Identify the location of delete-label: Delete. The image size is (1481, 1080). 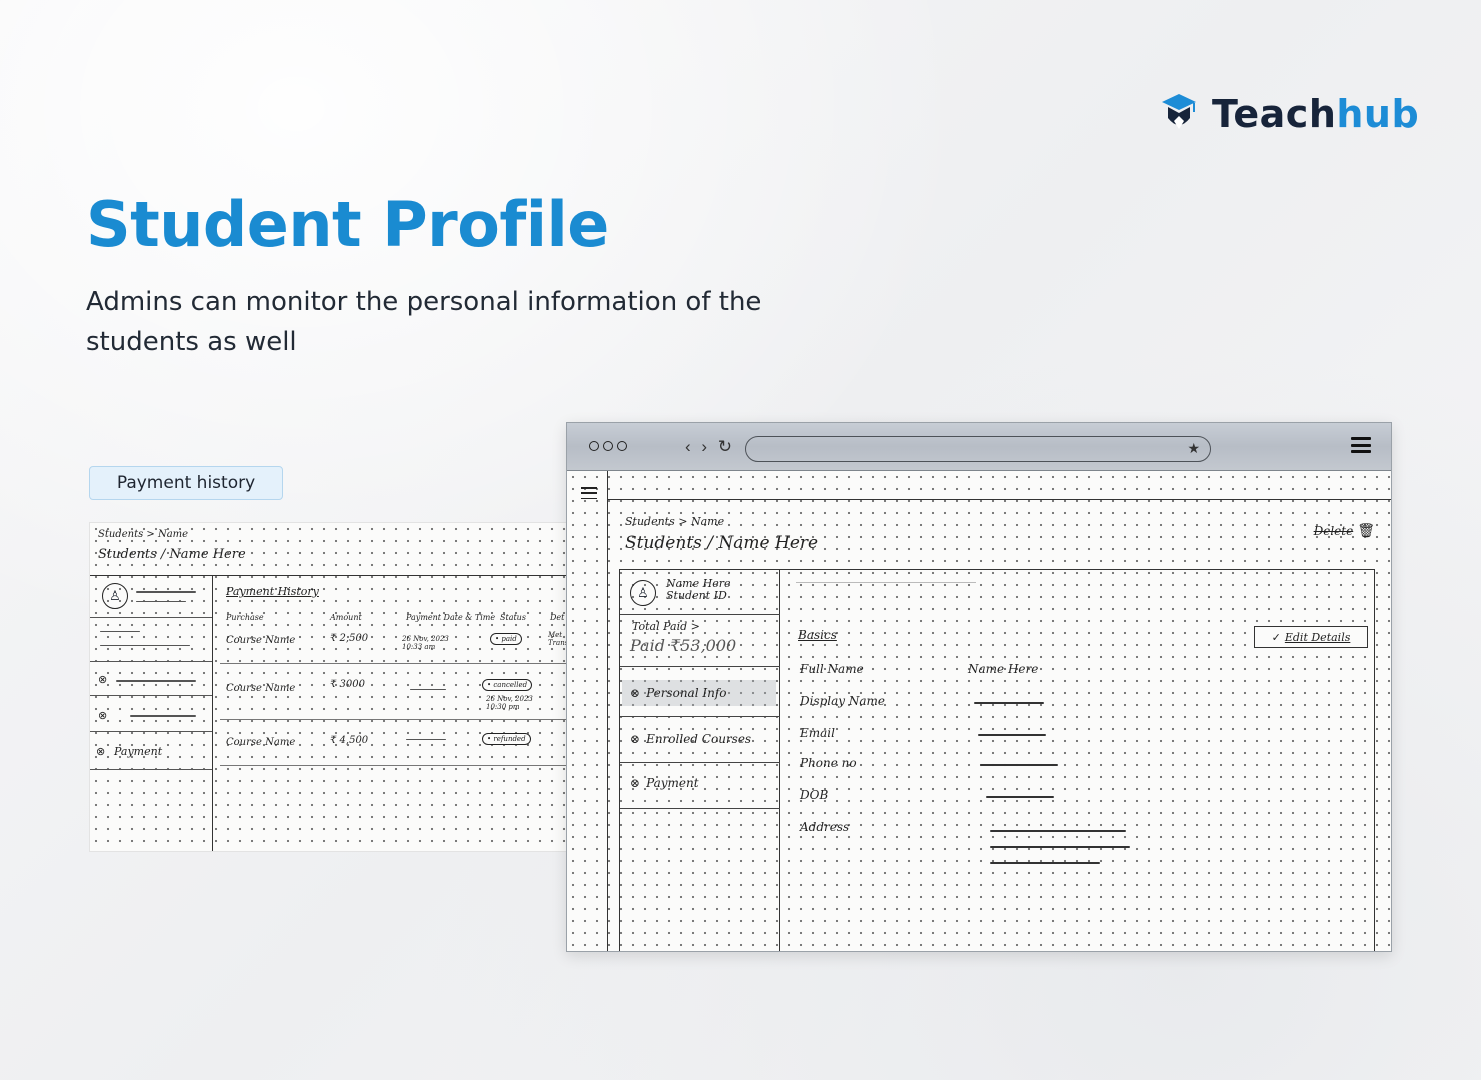
(1333, 531).